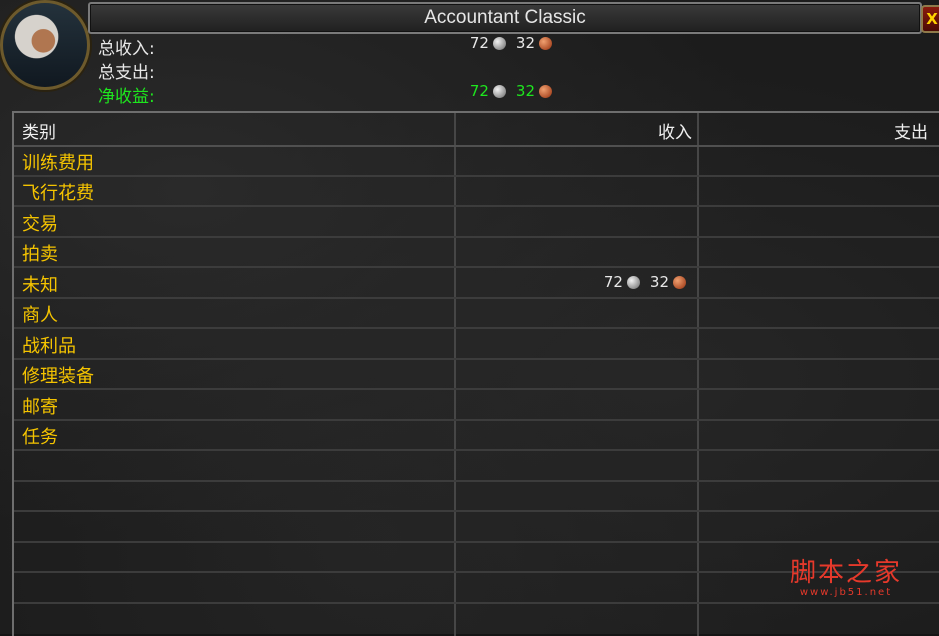 The height and width of the screenshot is (636, 939). What do you see at coordinates (58, 193) in the screenshot?
I see `row-category: 飞行花费` at bounding box center [58, 193].